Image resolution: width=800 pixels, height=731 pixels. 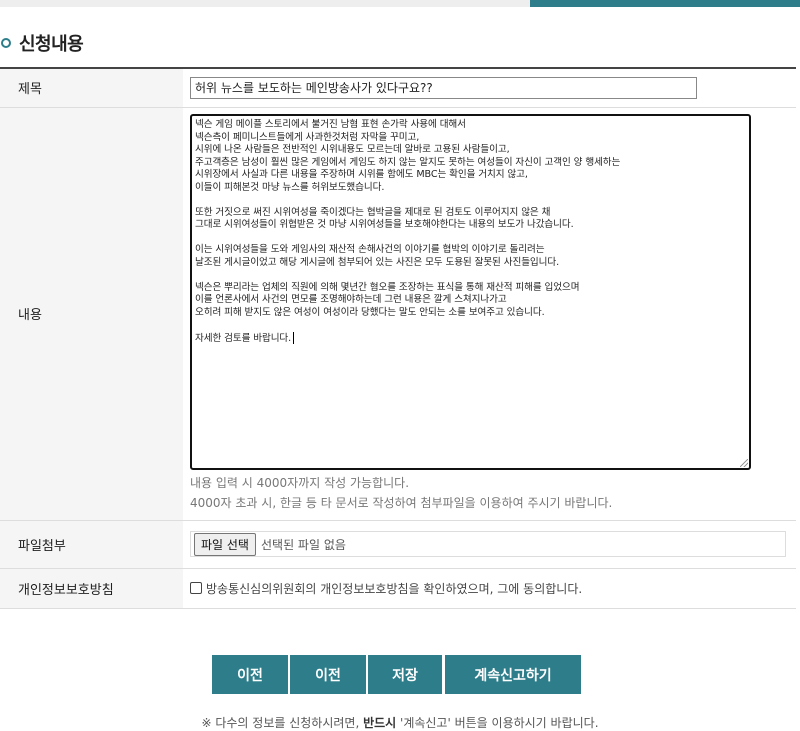 What do you see at coordinates (307, 137) in the screenshot?
I see `content-line: 넥슨측이 페미니스트들에게 사과한것처럼 자막을 꾸미고,` at bounding box center [307, 137].